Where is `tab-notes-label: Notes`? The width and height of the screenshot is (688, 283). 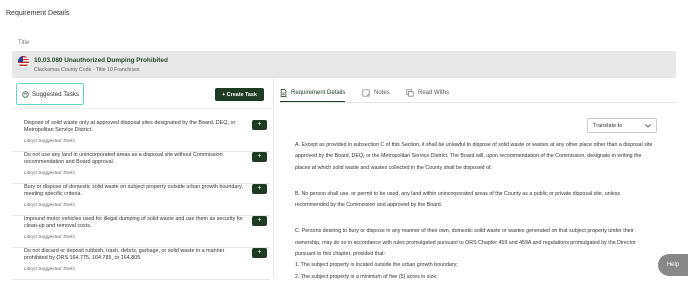 tab-notes-label: Notes is located at coordinates (382, 93).